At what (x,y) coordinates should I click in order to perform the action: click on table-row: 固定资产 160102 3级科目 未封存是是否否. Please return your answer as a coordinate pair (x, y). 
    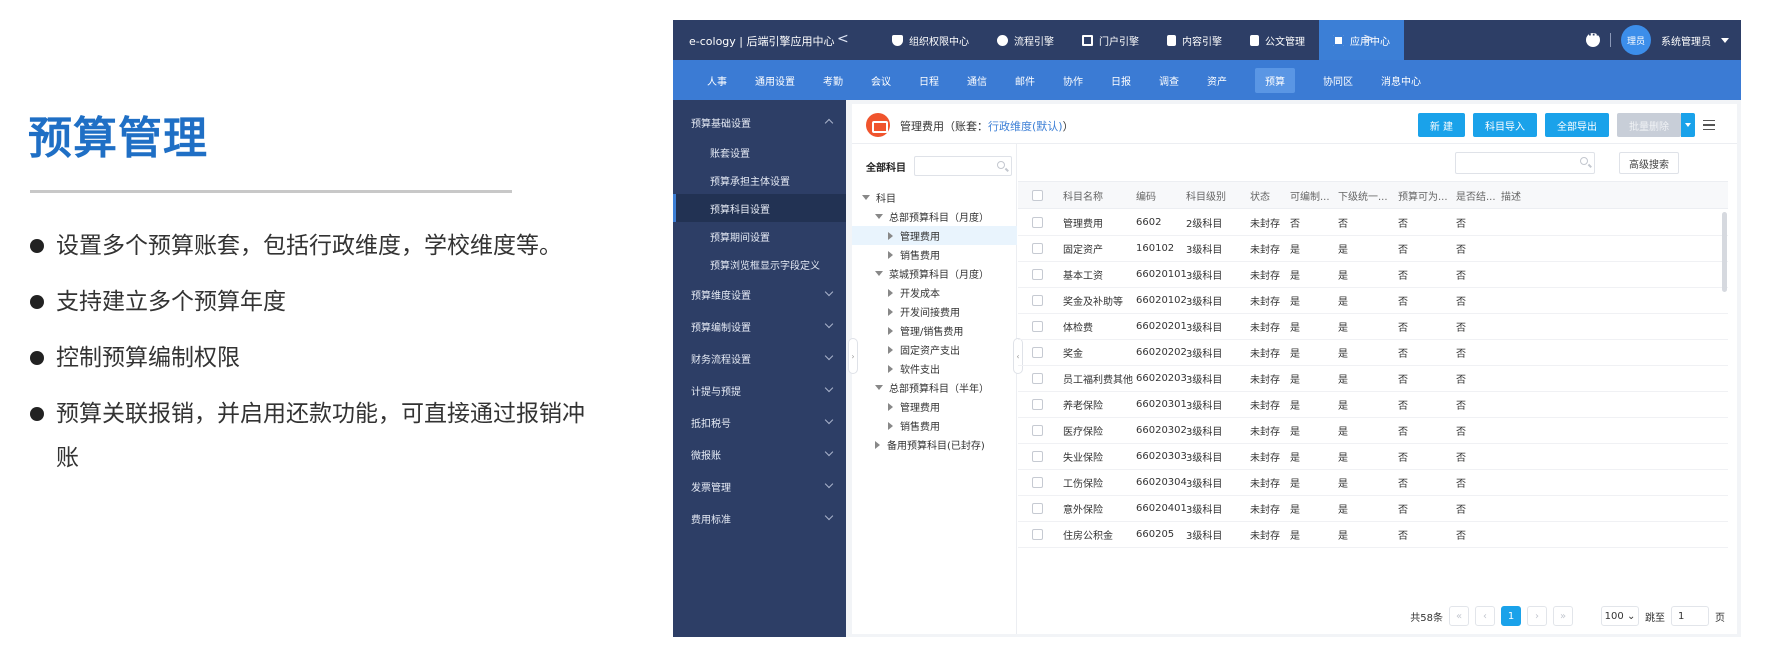
    Looking at the image, I should click on (1373, 249).